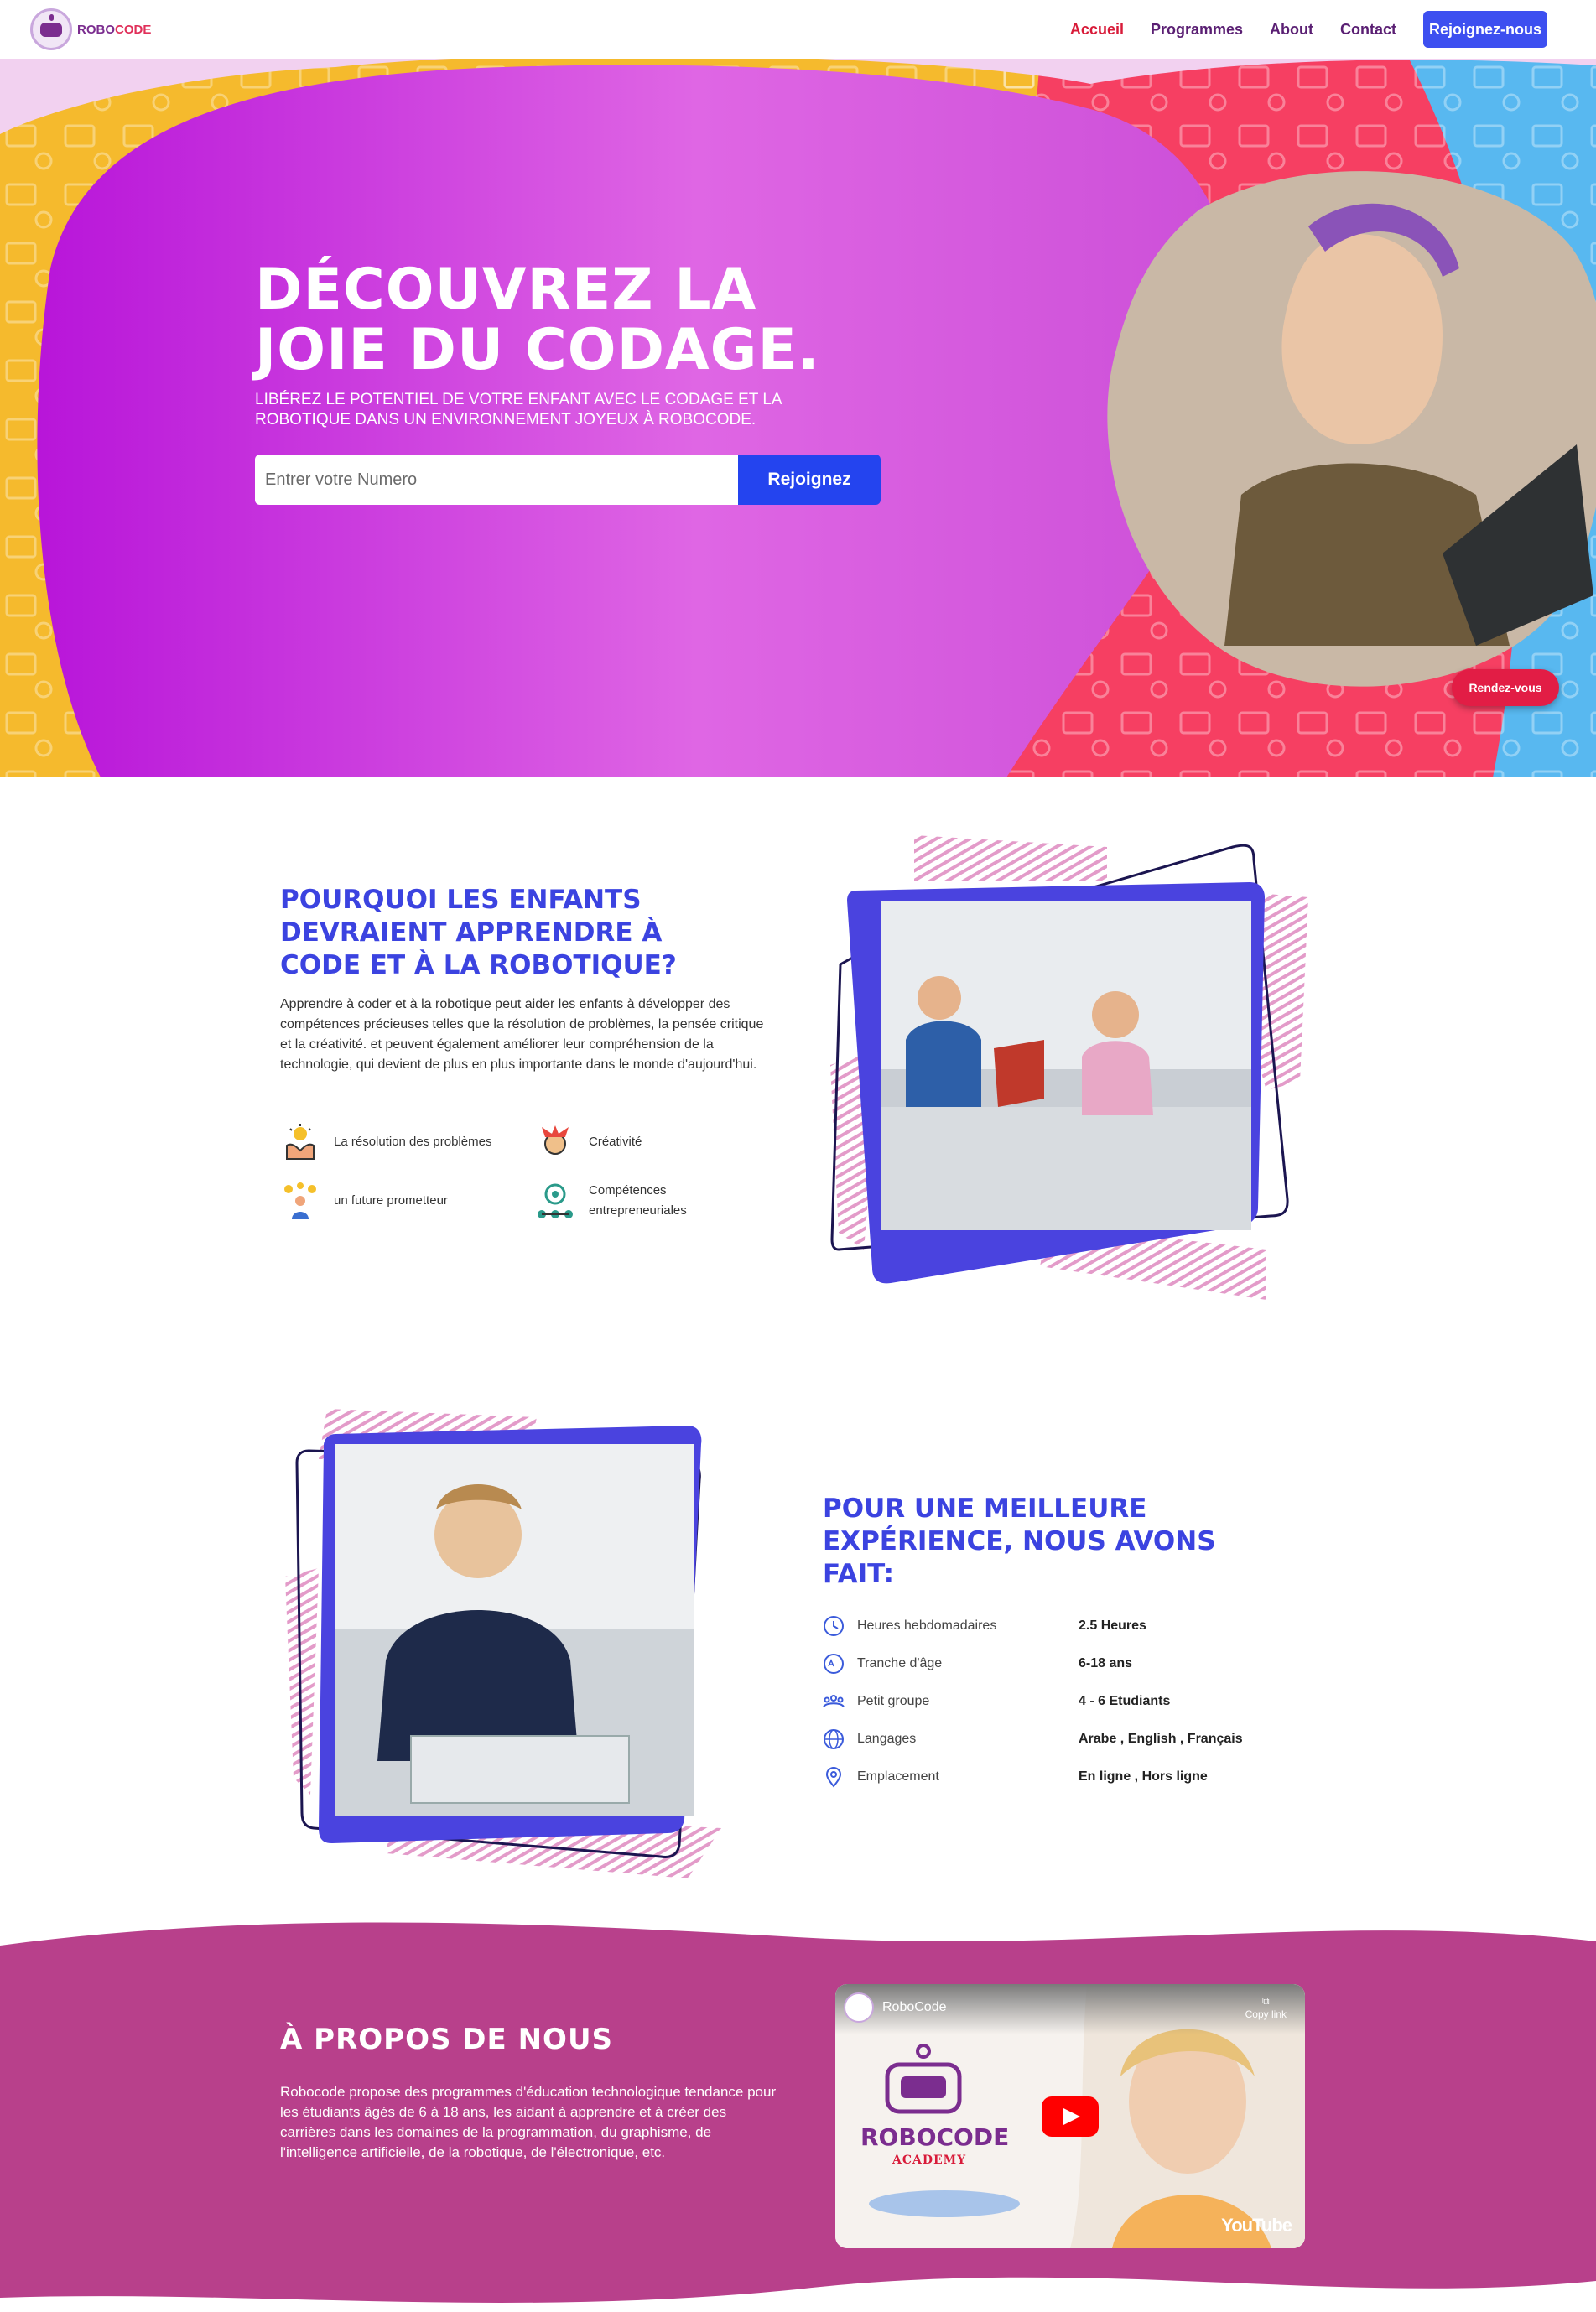 The height and width of the screenshot is (2312, 1596). Describe the element at coordinates (1097, 30) in the screenshot. I see `nav-accueil: Accueil` at that location.